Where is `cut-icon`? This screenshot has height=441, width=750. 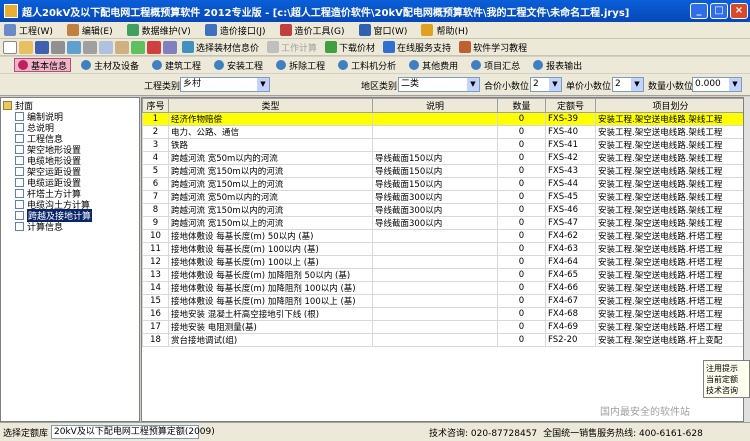
cut-icon is located at coordinates (90, 47).